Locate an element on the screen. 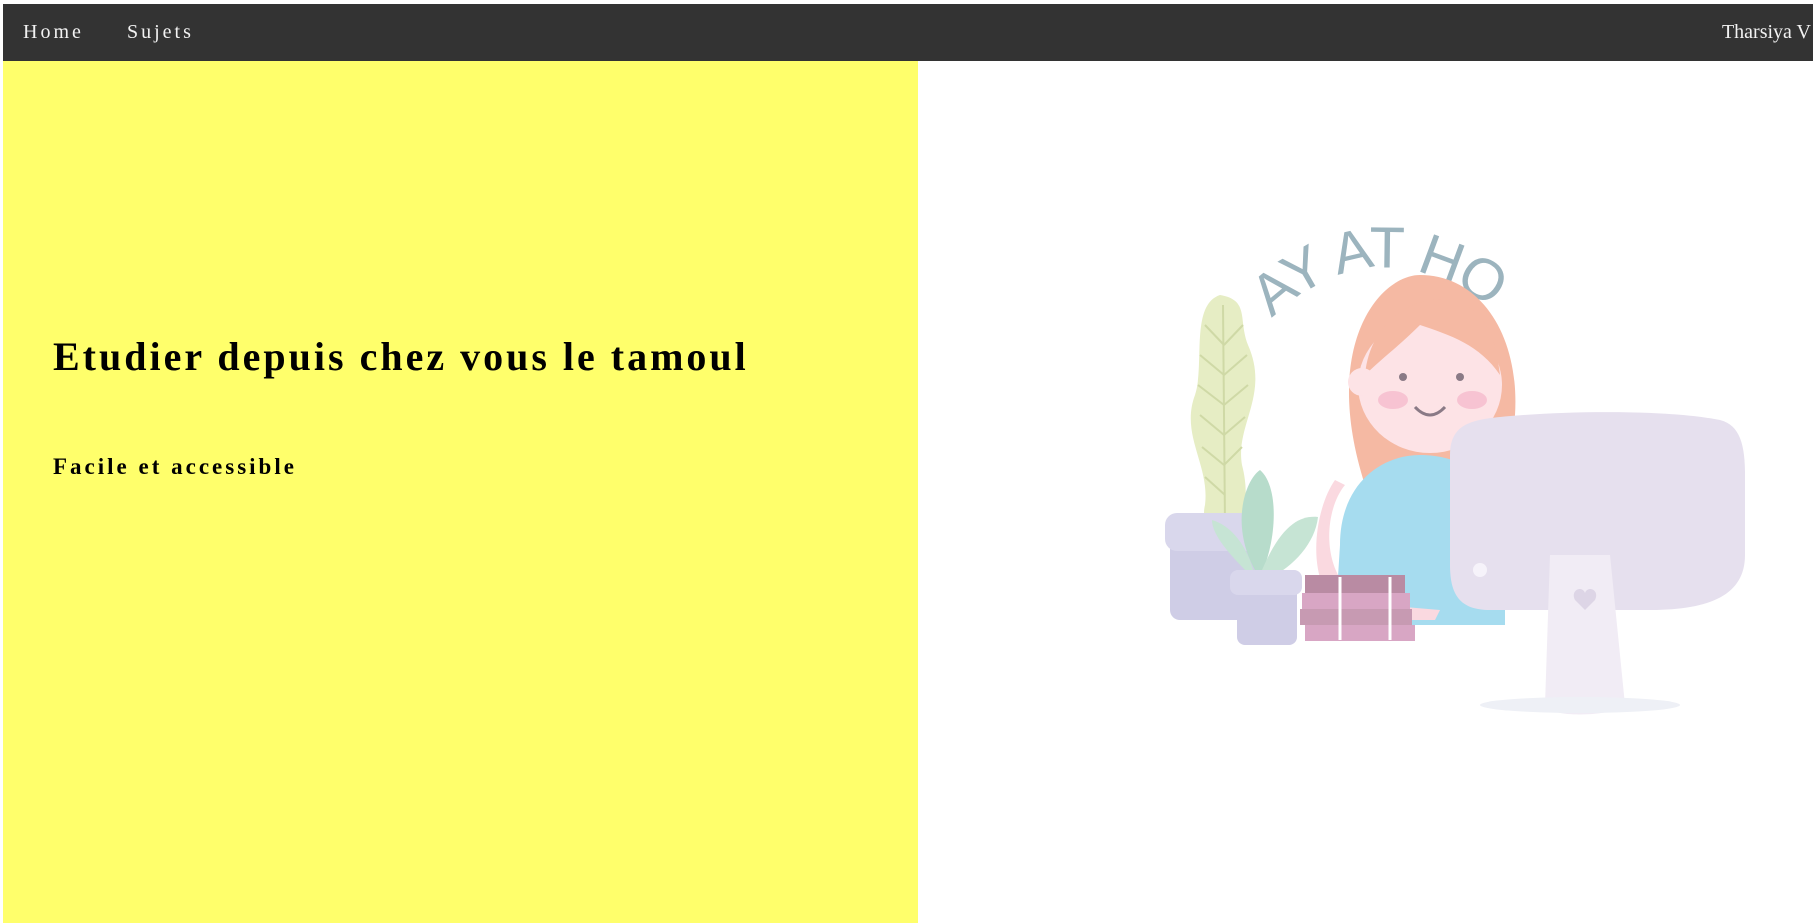 The height and width of the screenshot is (923, 1813). top-navbar: Home Sujets Tharsiya V is located at coordinates (908, 32).